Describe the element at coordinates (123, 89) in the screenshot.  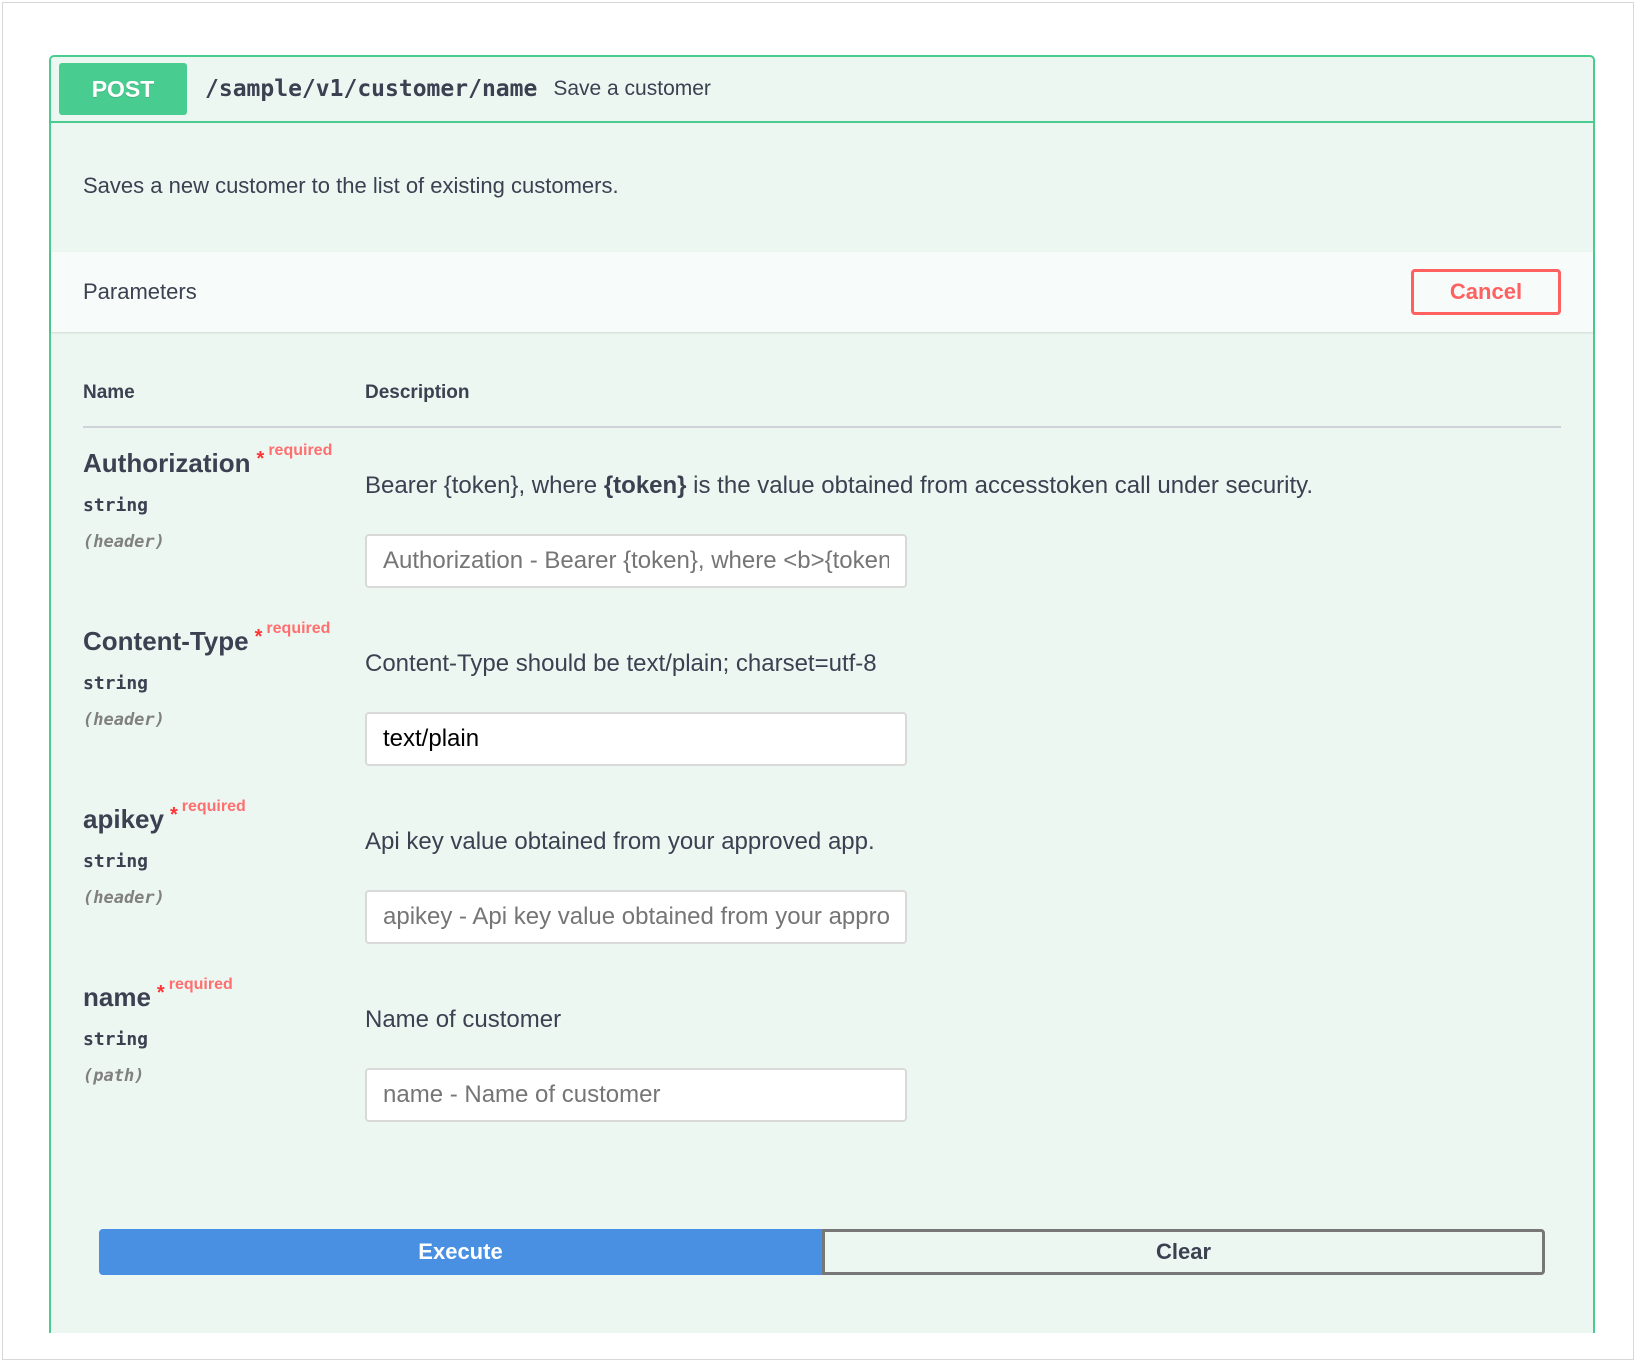
I see `method-badge: POST` at that location.